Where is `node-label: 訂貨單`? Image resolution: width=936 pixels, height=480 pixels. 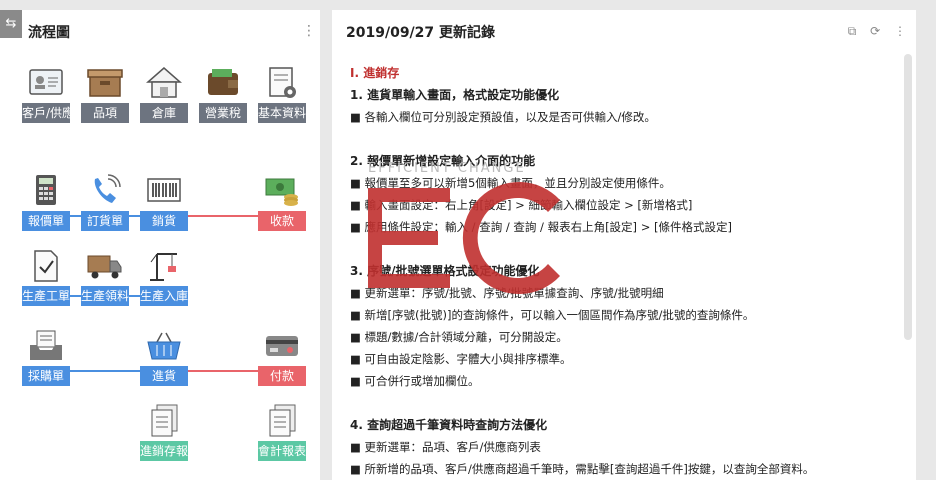
node-label: 訂貨單 is located at coordinates (105, 221).